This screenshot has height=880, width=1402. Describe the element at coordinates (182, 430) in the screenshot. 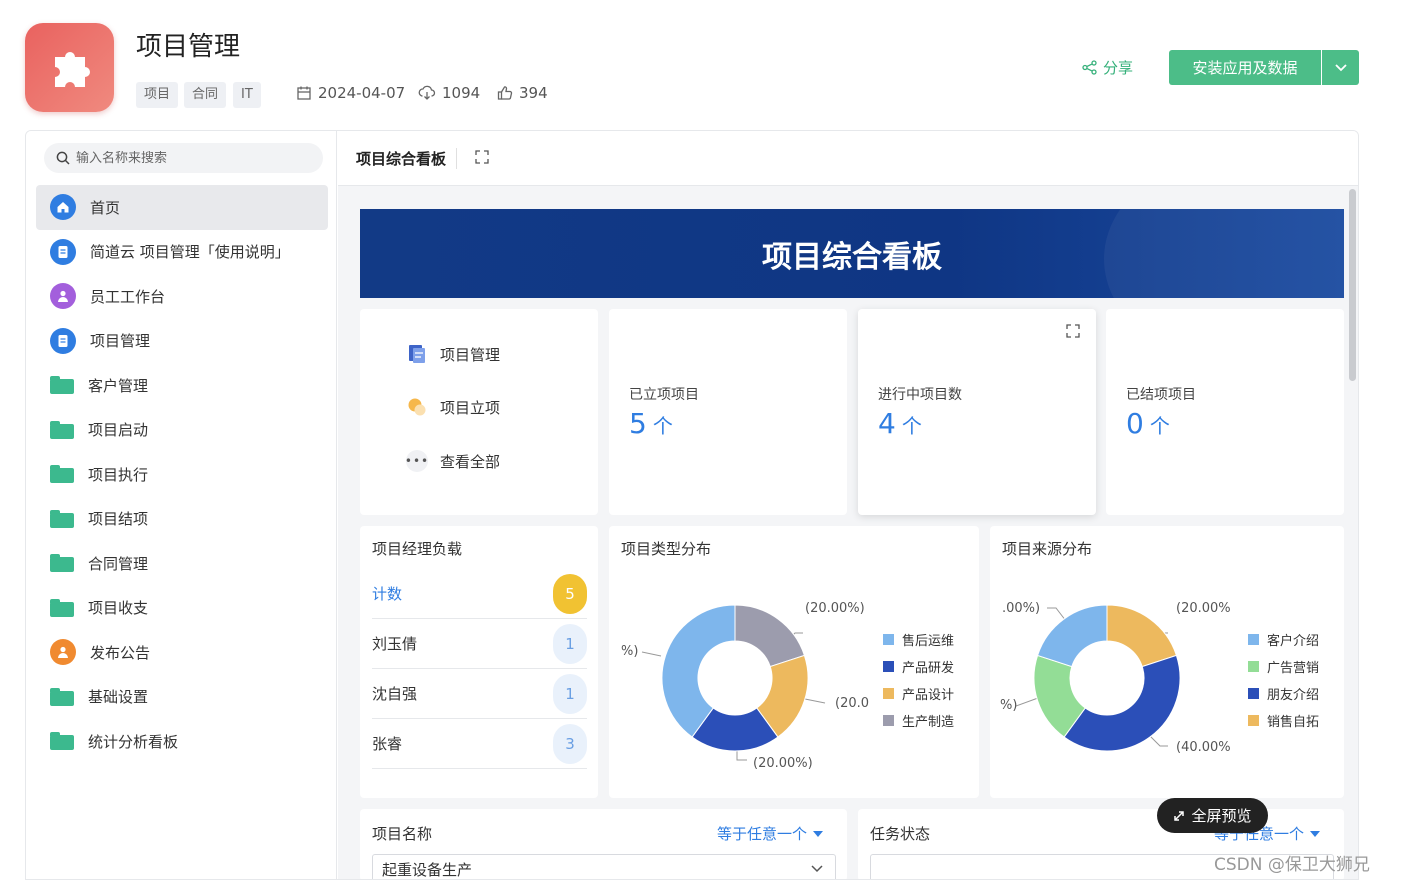

I see `sidebar-item-project-start: 项目启动` at that location.